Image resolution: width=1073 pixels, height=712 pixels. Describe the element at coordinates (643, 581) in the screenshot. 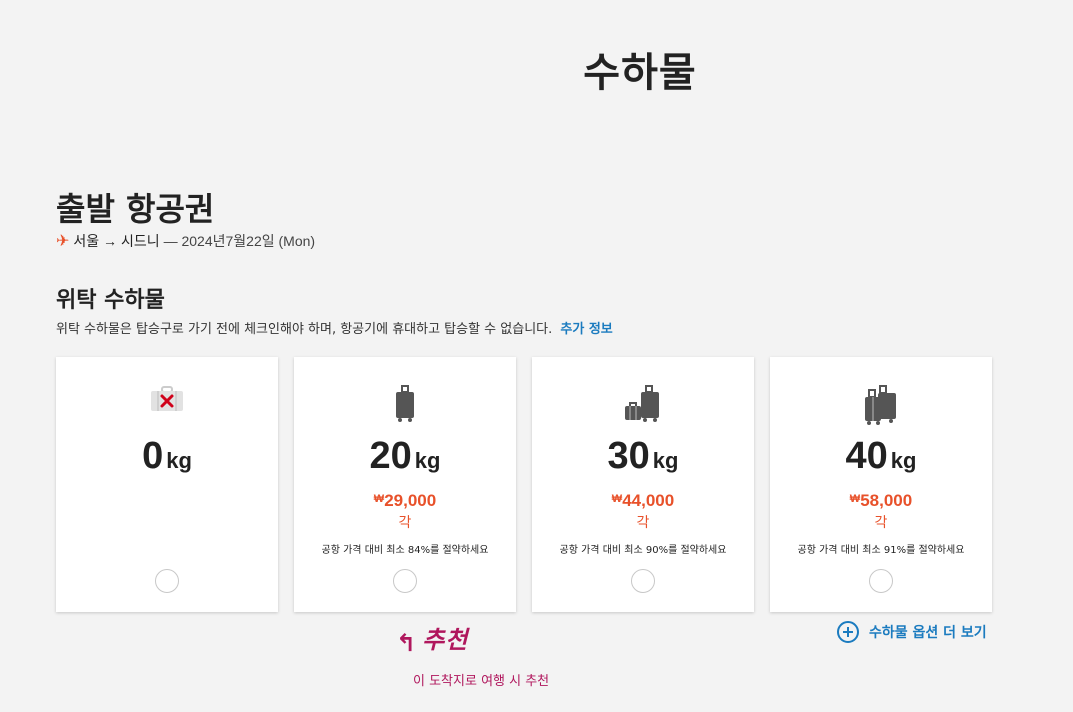

I see `select-radio-30kg` at that location.